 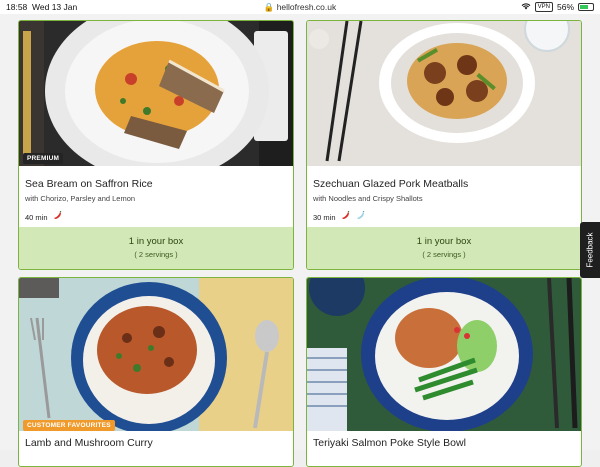 I want to click on lock-icon: 🔒, so click(x=269, y=7).